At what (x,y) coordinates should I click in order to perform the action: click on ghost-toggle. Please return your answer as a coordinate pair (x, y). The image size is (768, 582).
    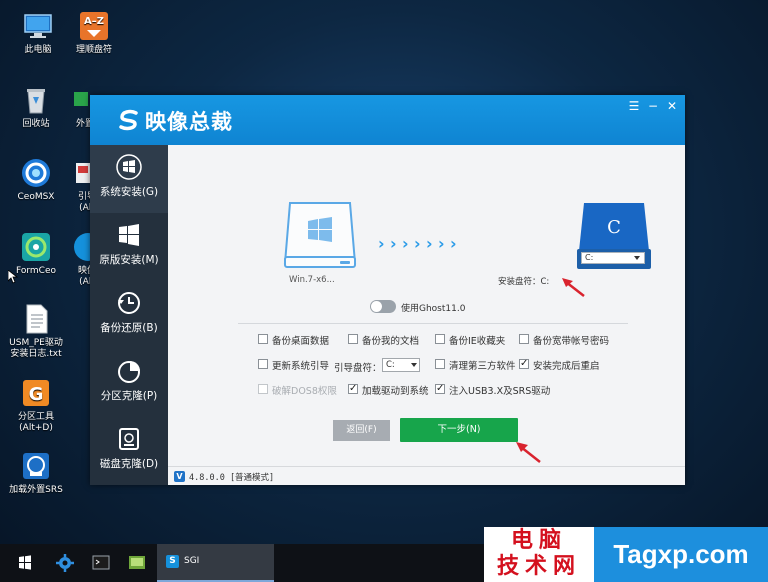
    Looking at the image, I should click on (383, 306).